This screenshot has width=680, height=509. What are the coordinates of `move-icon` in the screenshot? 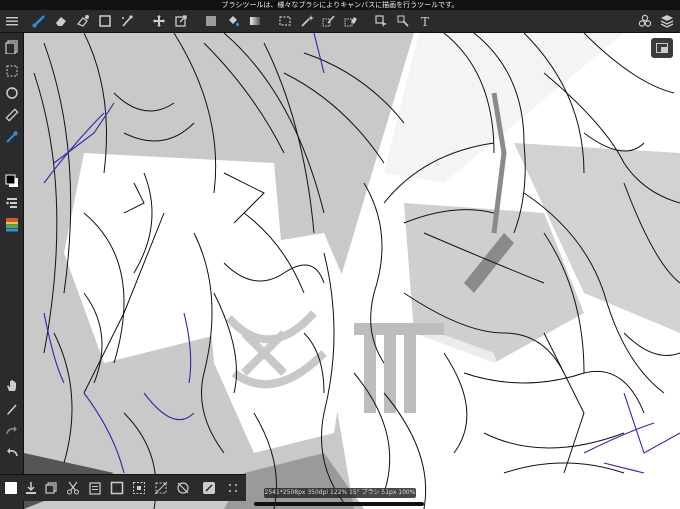 It's located at (159, 21).